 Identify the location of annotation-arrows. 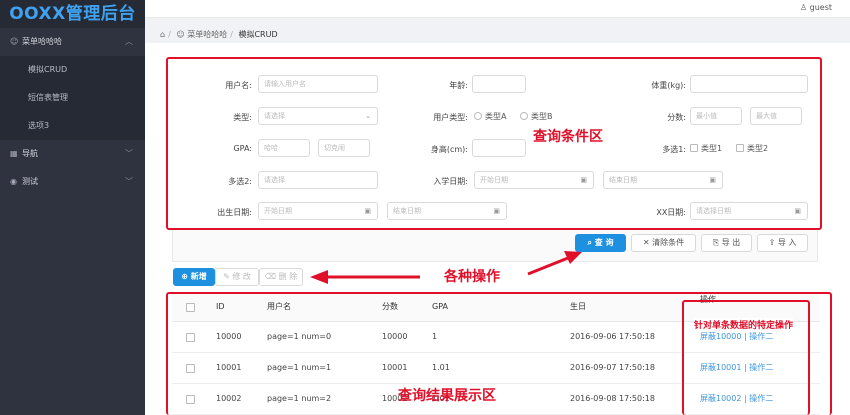
(446, 267).